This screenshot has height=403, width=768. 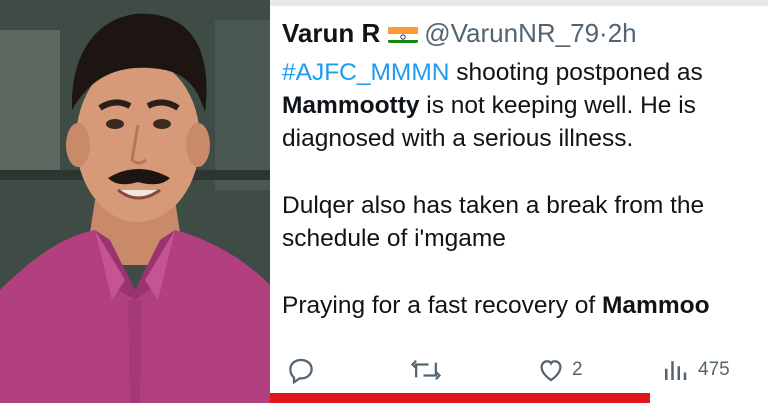 I want to click on reply-icon, so click(x=301, y=371).